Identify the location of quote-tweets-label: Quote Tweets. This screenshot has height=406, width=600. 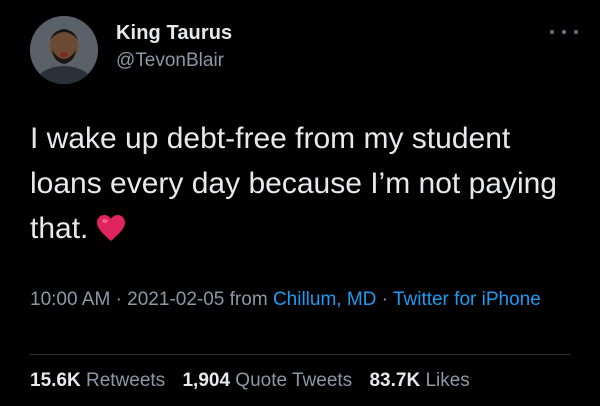
(294, 380).